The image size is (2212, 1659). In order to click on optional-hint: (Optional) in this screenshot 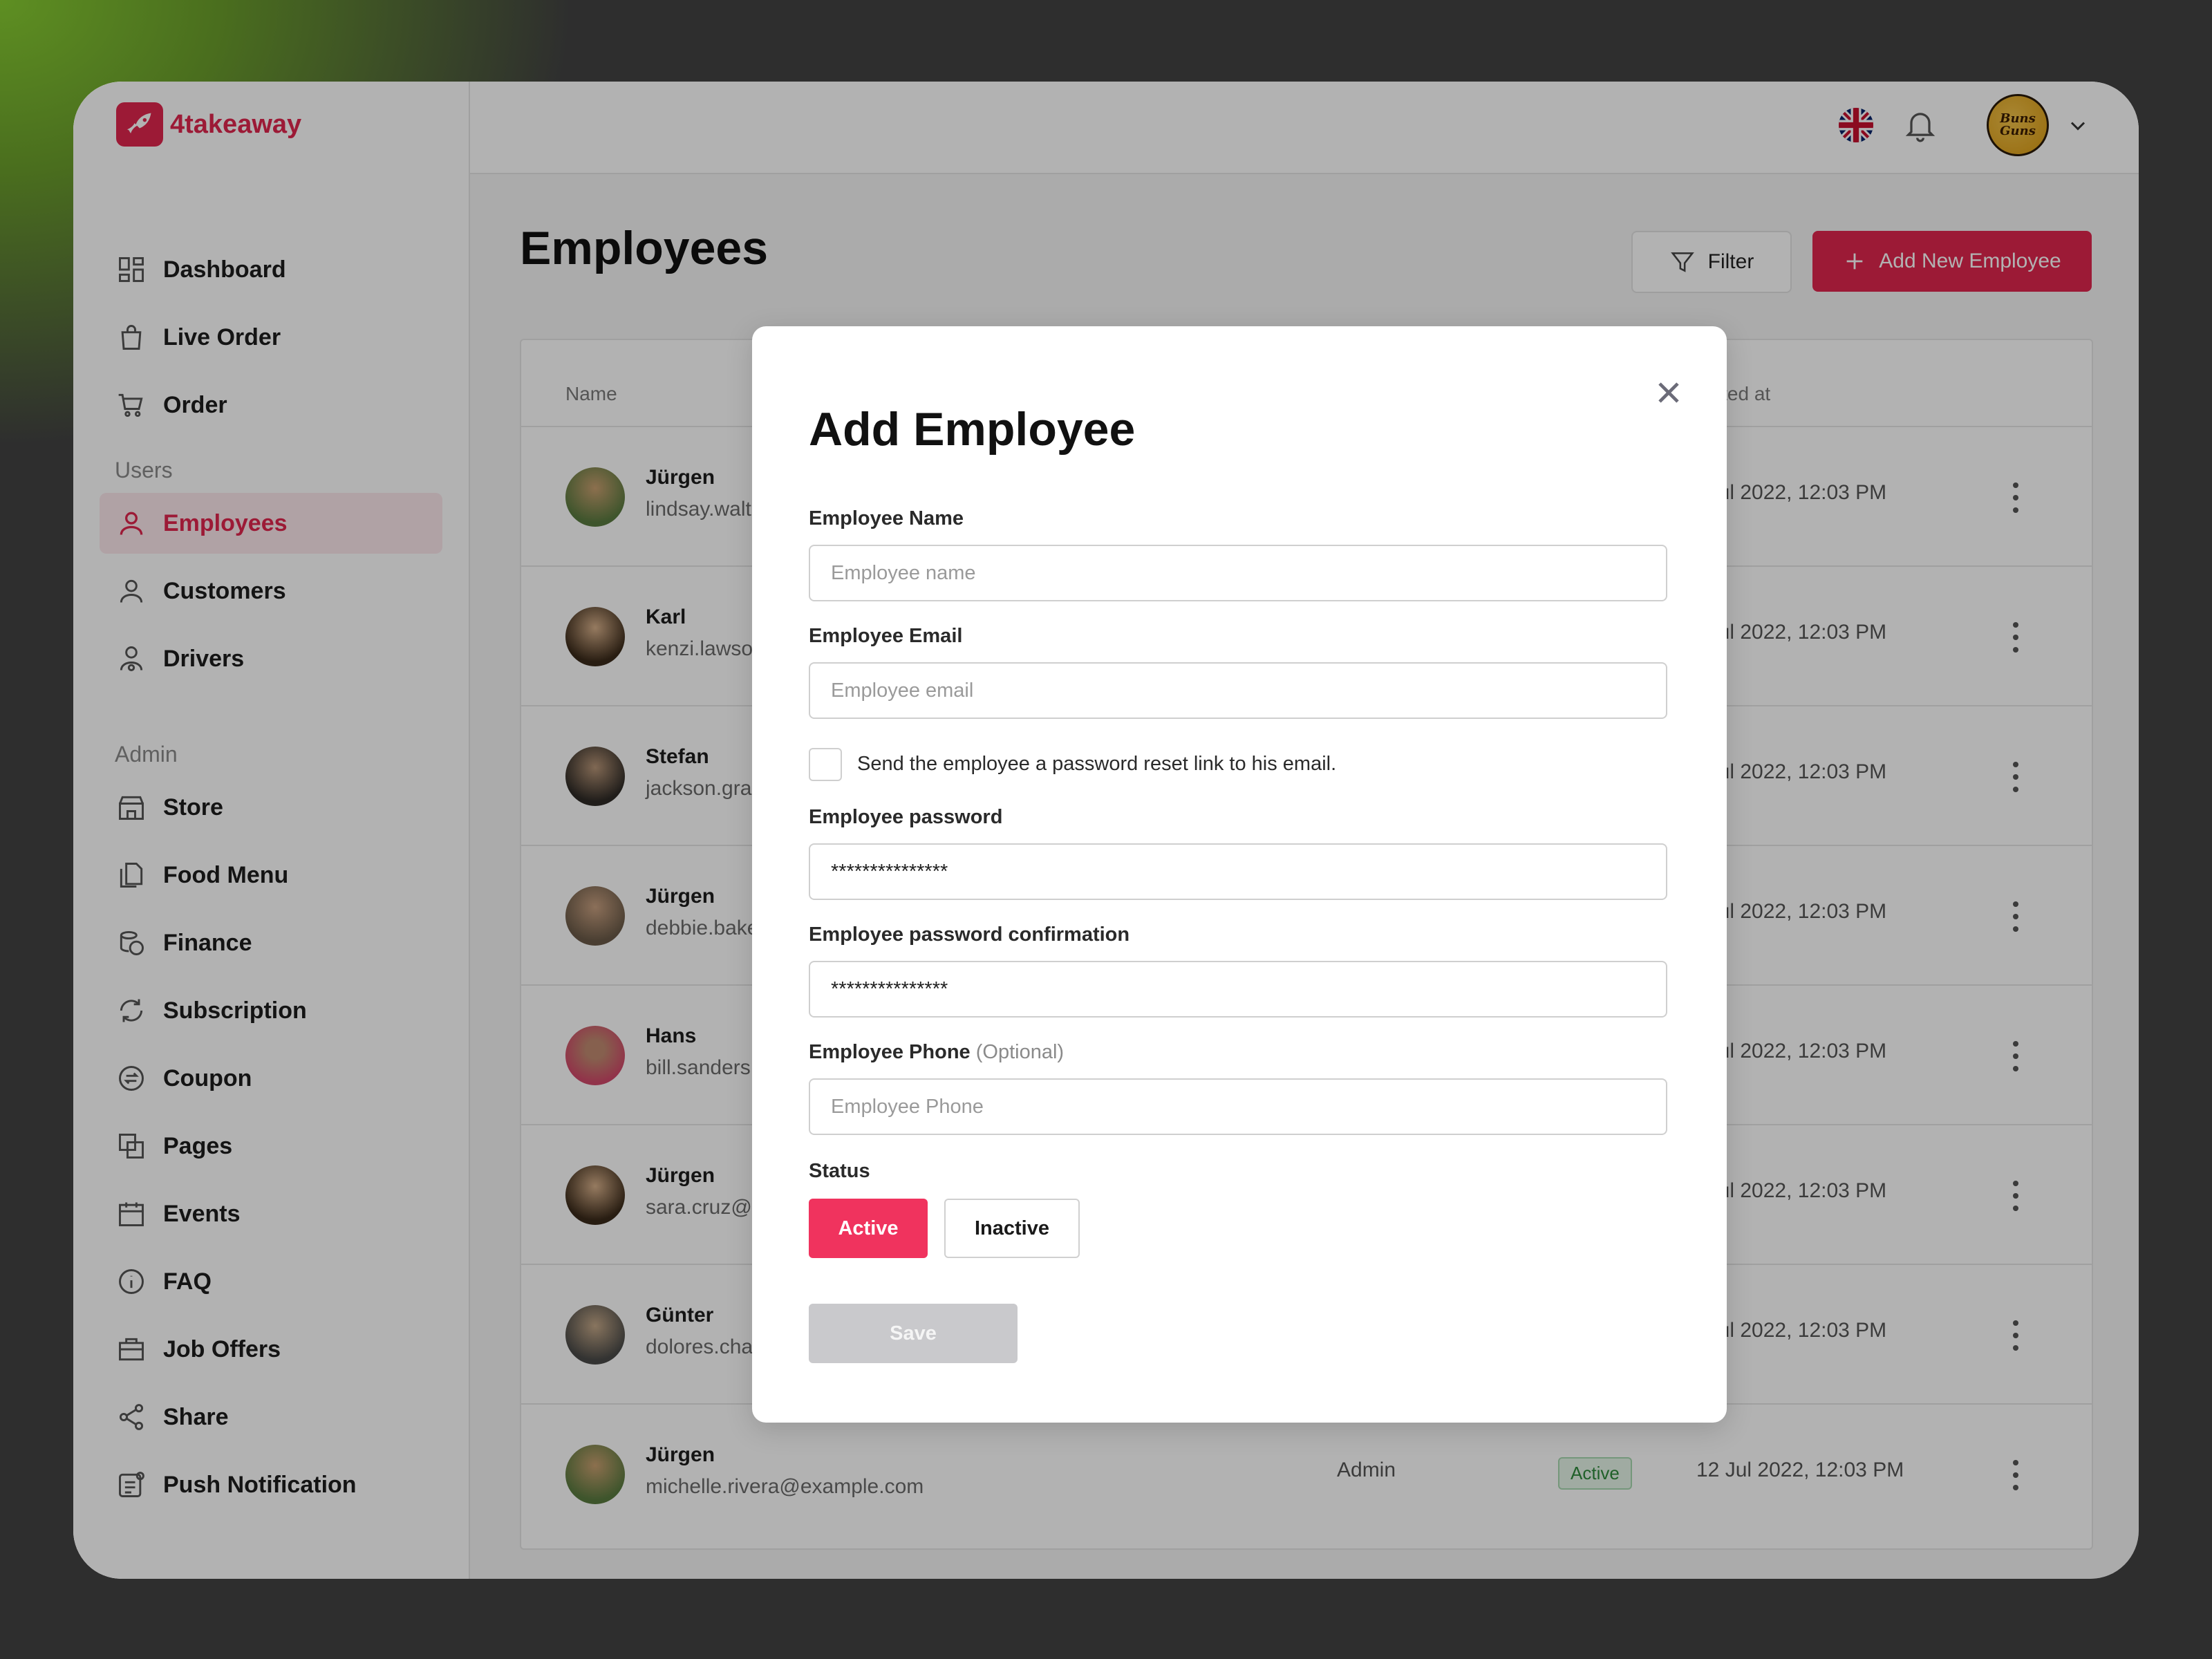, I will do `click(1020, 1052)`.